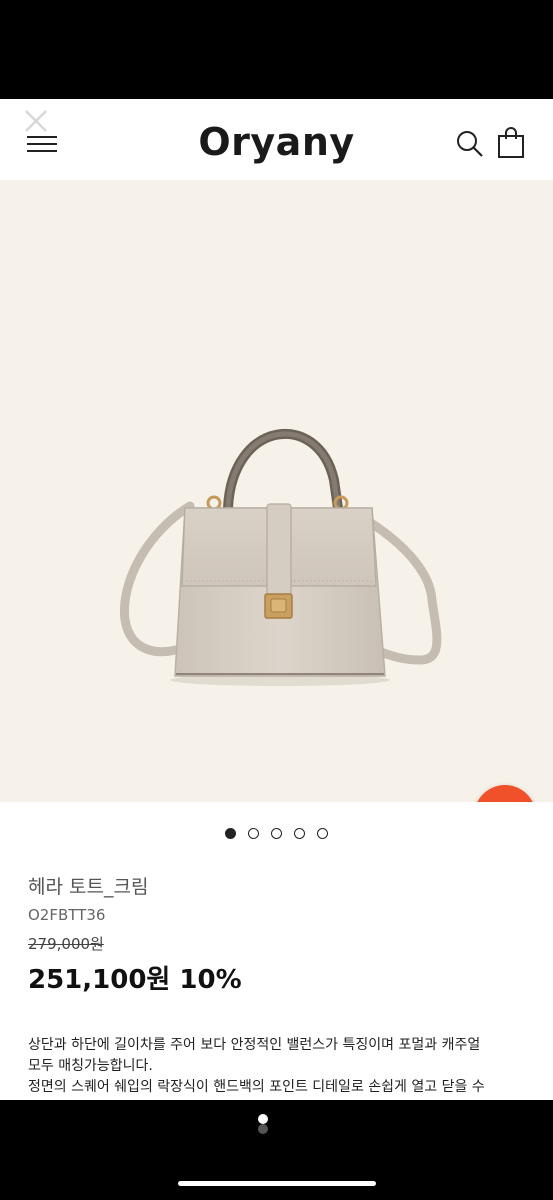 The height and width of the screenshot is (1200, 553). Describe the element at coordinates (276, 1150) in the screenshot. I see `bottom-system-bar` at that location.